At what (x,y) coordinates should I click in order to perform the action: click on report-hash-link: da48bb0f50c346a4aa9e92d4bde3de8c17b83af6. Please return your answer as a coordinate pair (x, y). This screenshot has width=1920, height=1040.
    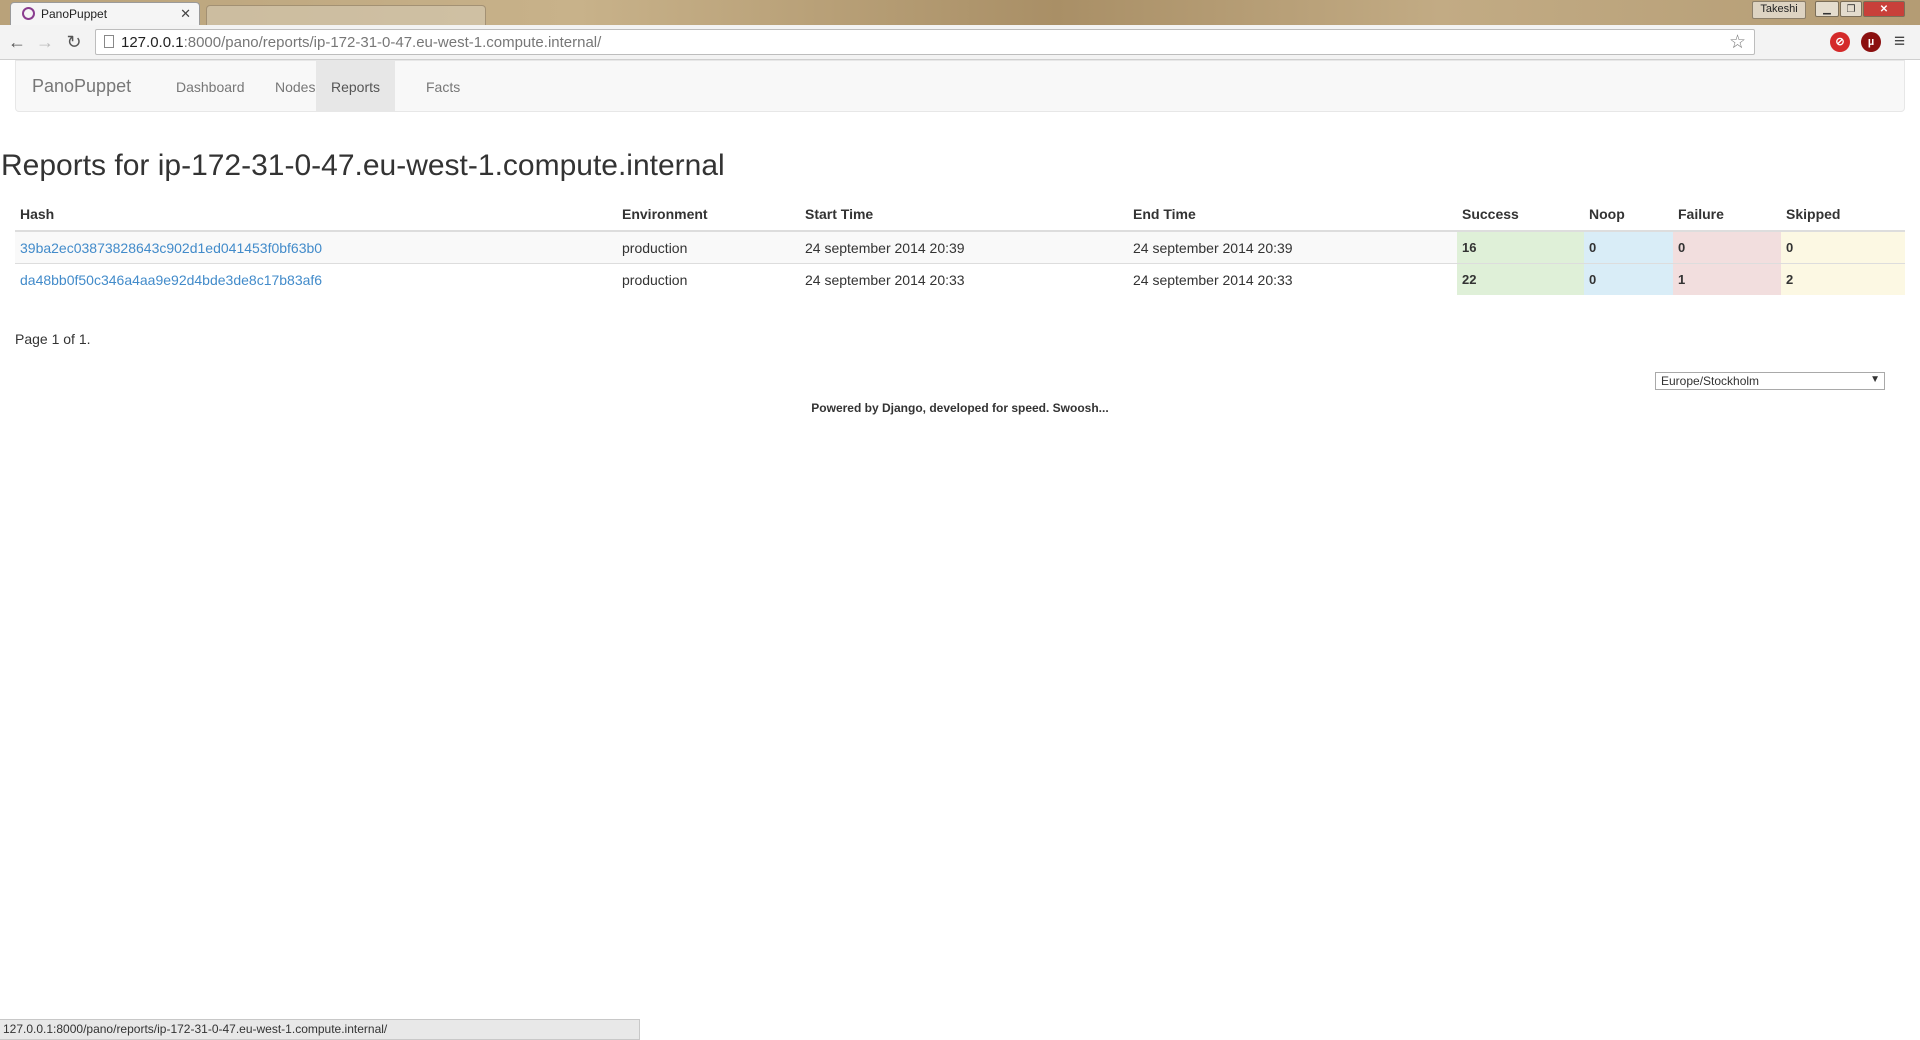
    Looking at the image, I should click on (171, 280).